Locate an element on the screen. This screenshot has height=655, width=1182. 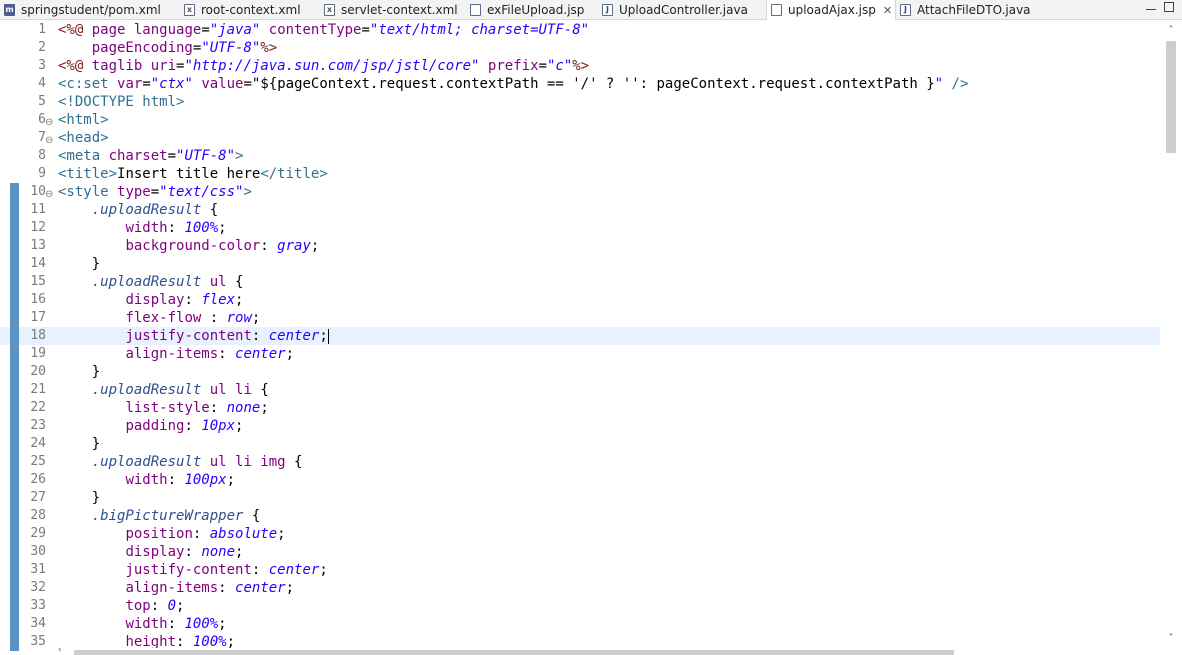
line-number: 17 is located at coordinates (38, 317).